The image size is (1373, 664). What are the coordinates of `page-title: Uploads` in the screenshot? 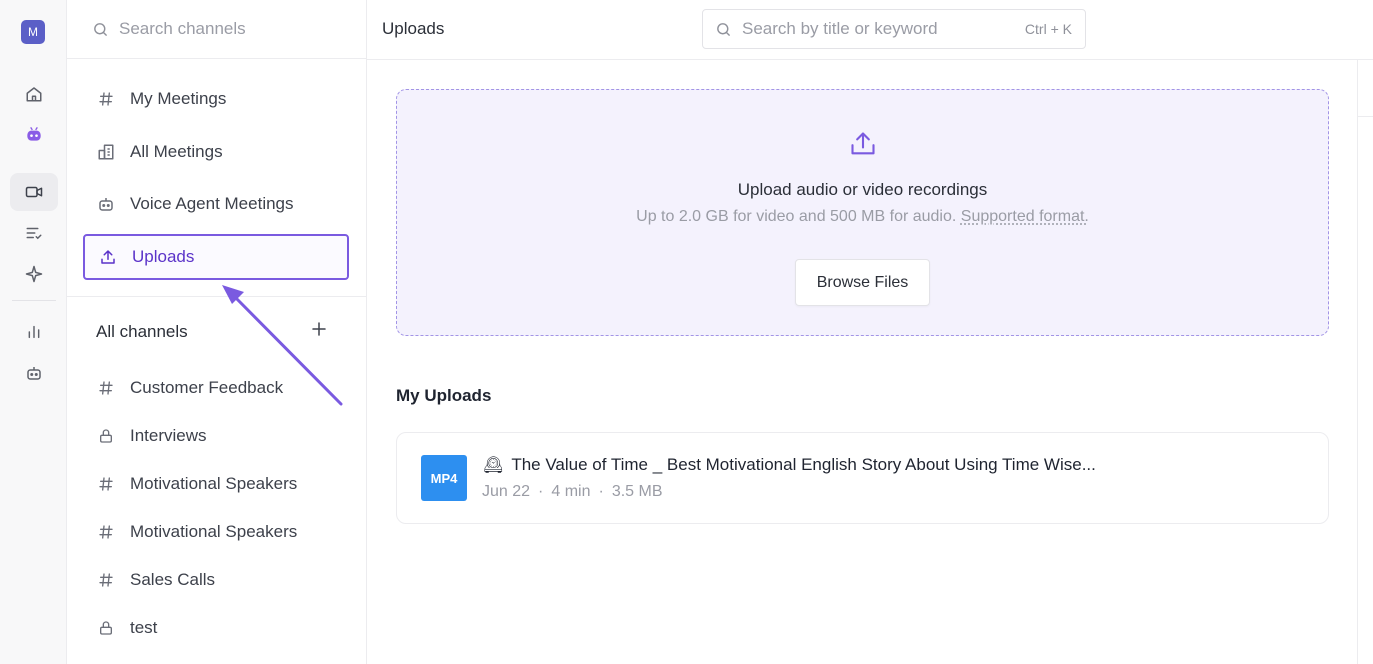 It's located at (413, 29).